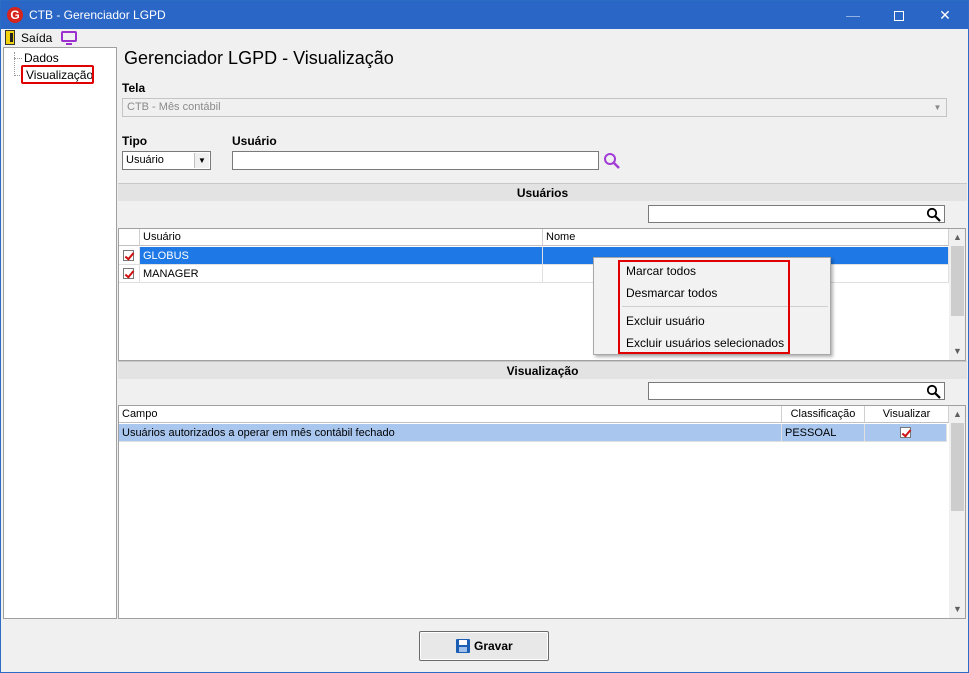  Describe the element at coordinates (41, 58) in the screenshot. I see `tree-item-dados: Dados` at that location.